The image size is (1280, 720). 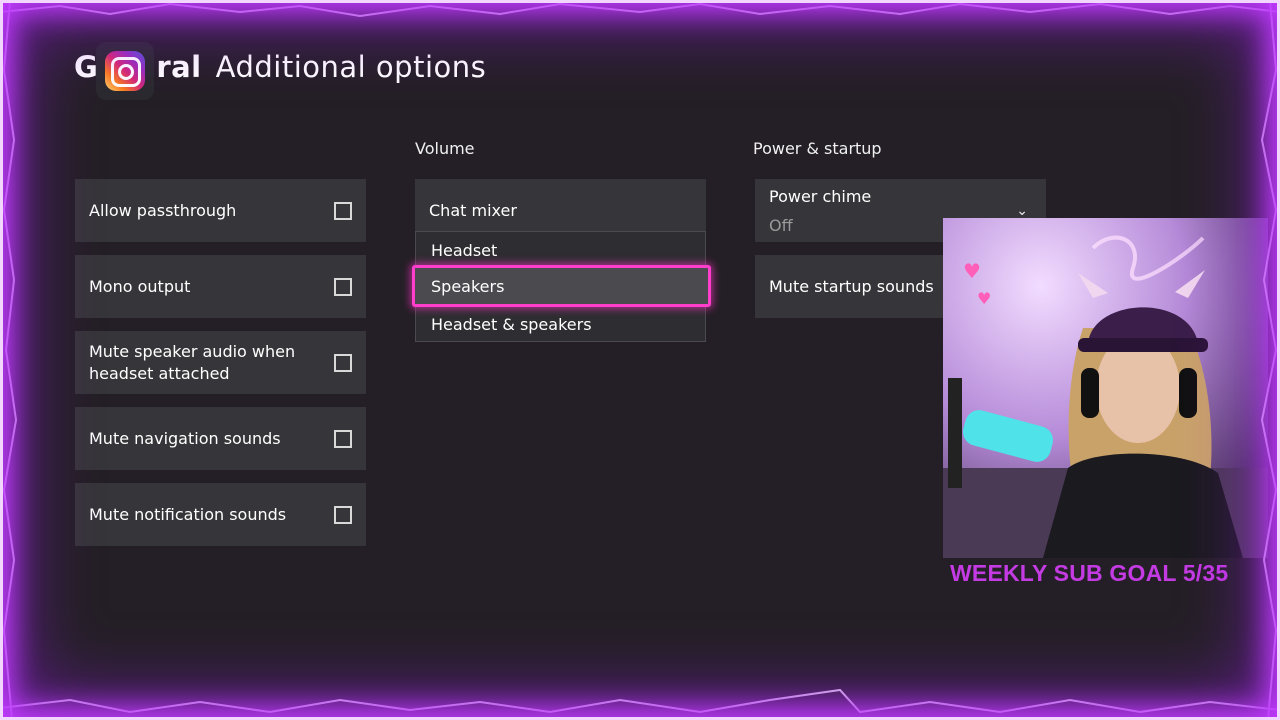 What do you see at coordinates (468, 286) in the screenshot?
I see `option-label: Speakers` at bounding box center [468, 286].